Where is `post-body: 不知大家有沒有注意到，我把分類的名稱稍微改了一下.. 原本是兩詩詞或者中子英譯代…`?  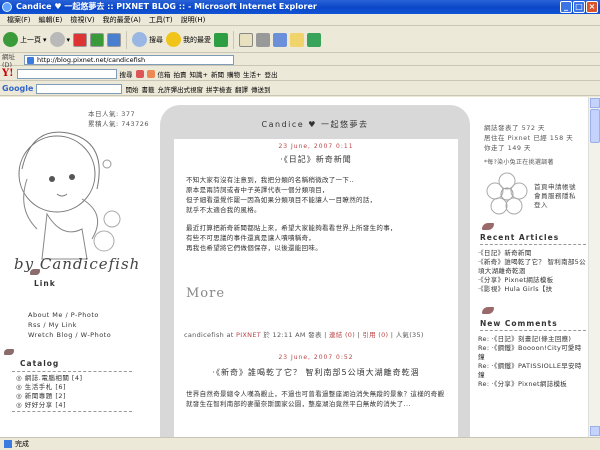 post-body: 不知大家有沒有注意到，我把分類的名稱稍微改了一下.. 原本是兩詩詞或者中子英譯代… is located at coordinates (291, 214).